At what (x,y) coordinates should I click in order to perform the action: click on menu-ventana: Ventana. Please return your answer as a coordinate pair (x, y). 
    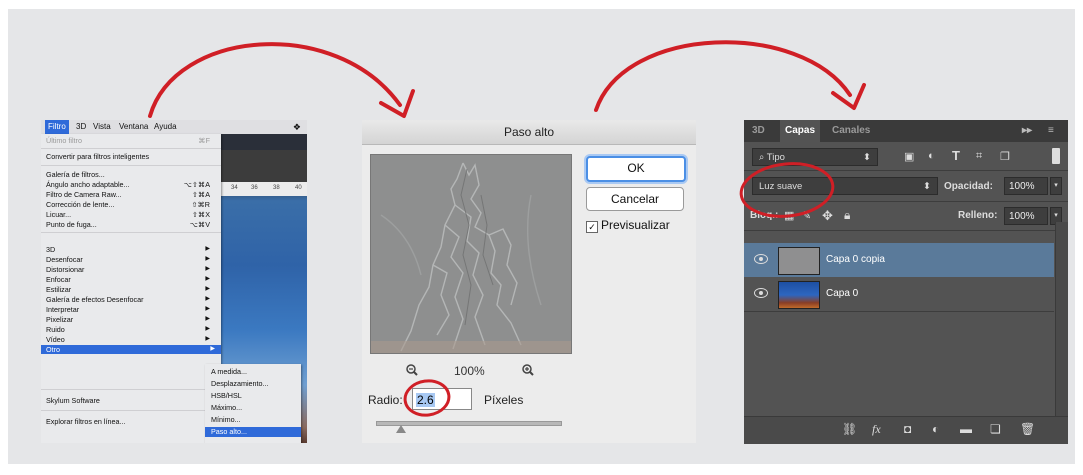
    Looking at the image, I should click on (133, 126).